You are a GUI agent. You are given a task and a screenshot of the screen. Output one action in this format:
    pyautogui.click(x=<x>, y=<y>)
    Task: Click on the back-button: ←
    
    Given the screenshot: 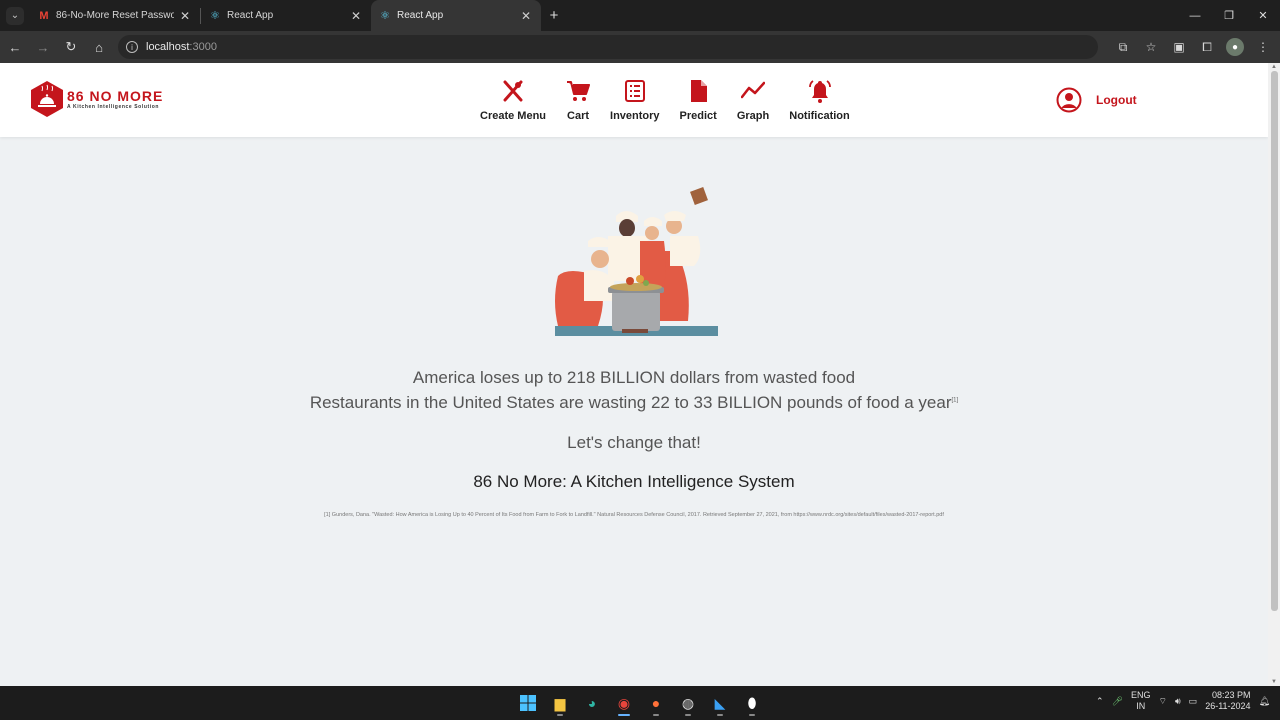 What is the action you would take?
    pyautogui.click(x=15, y=47)
    